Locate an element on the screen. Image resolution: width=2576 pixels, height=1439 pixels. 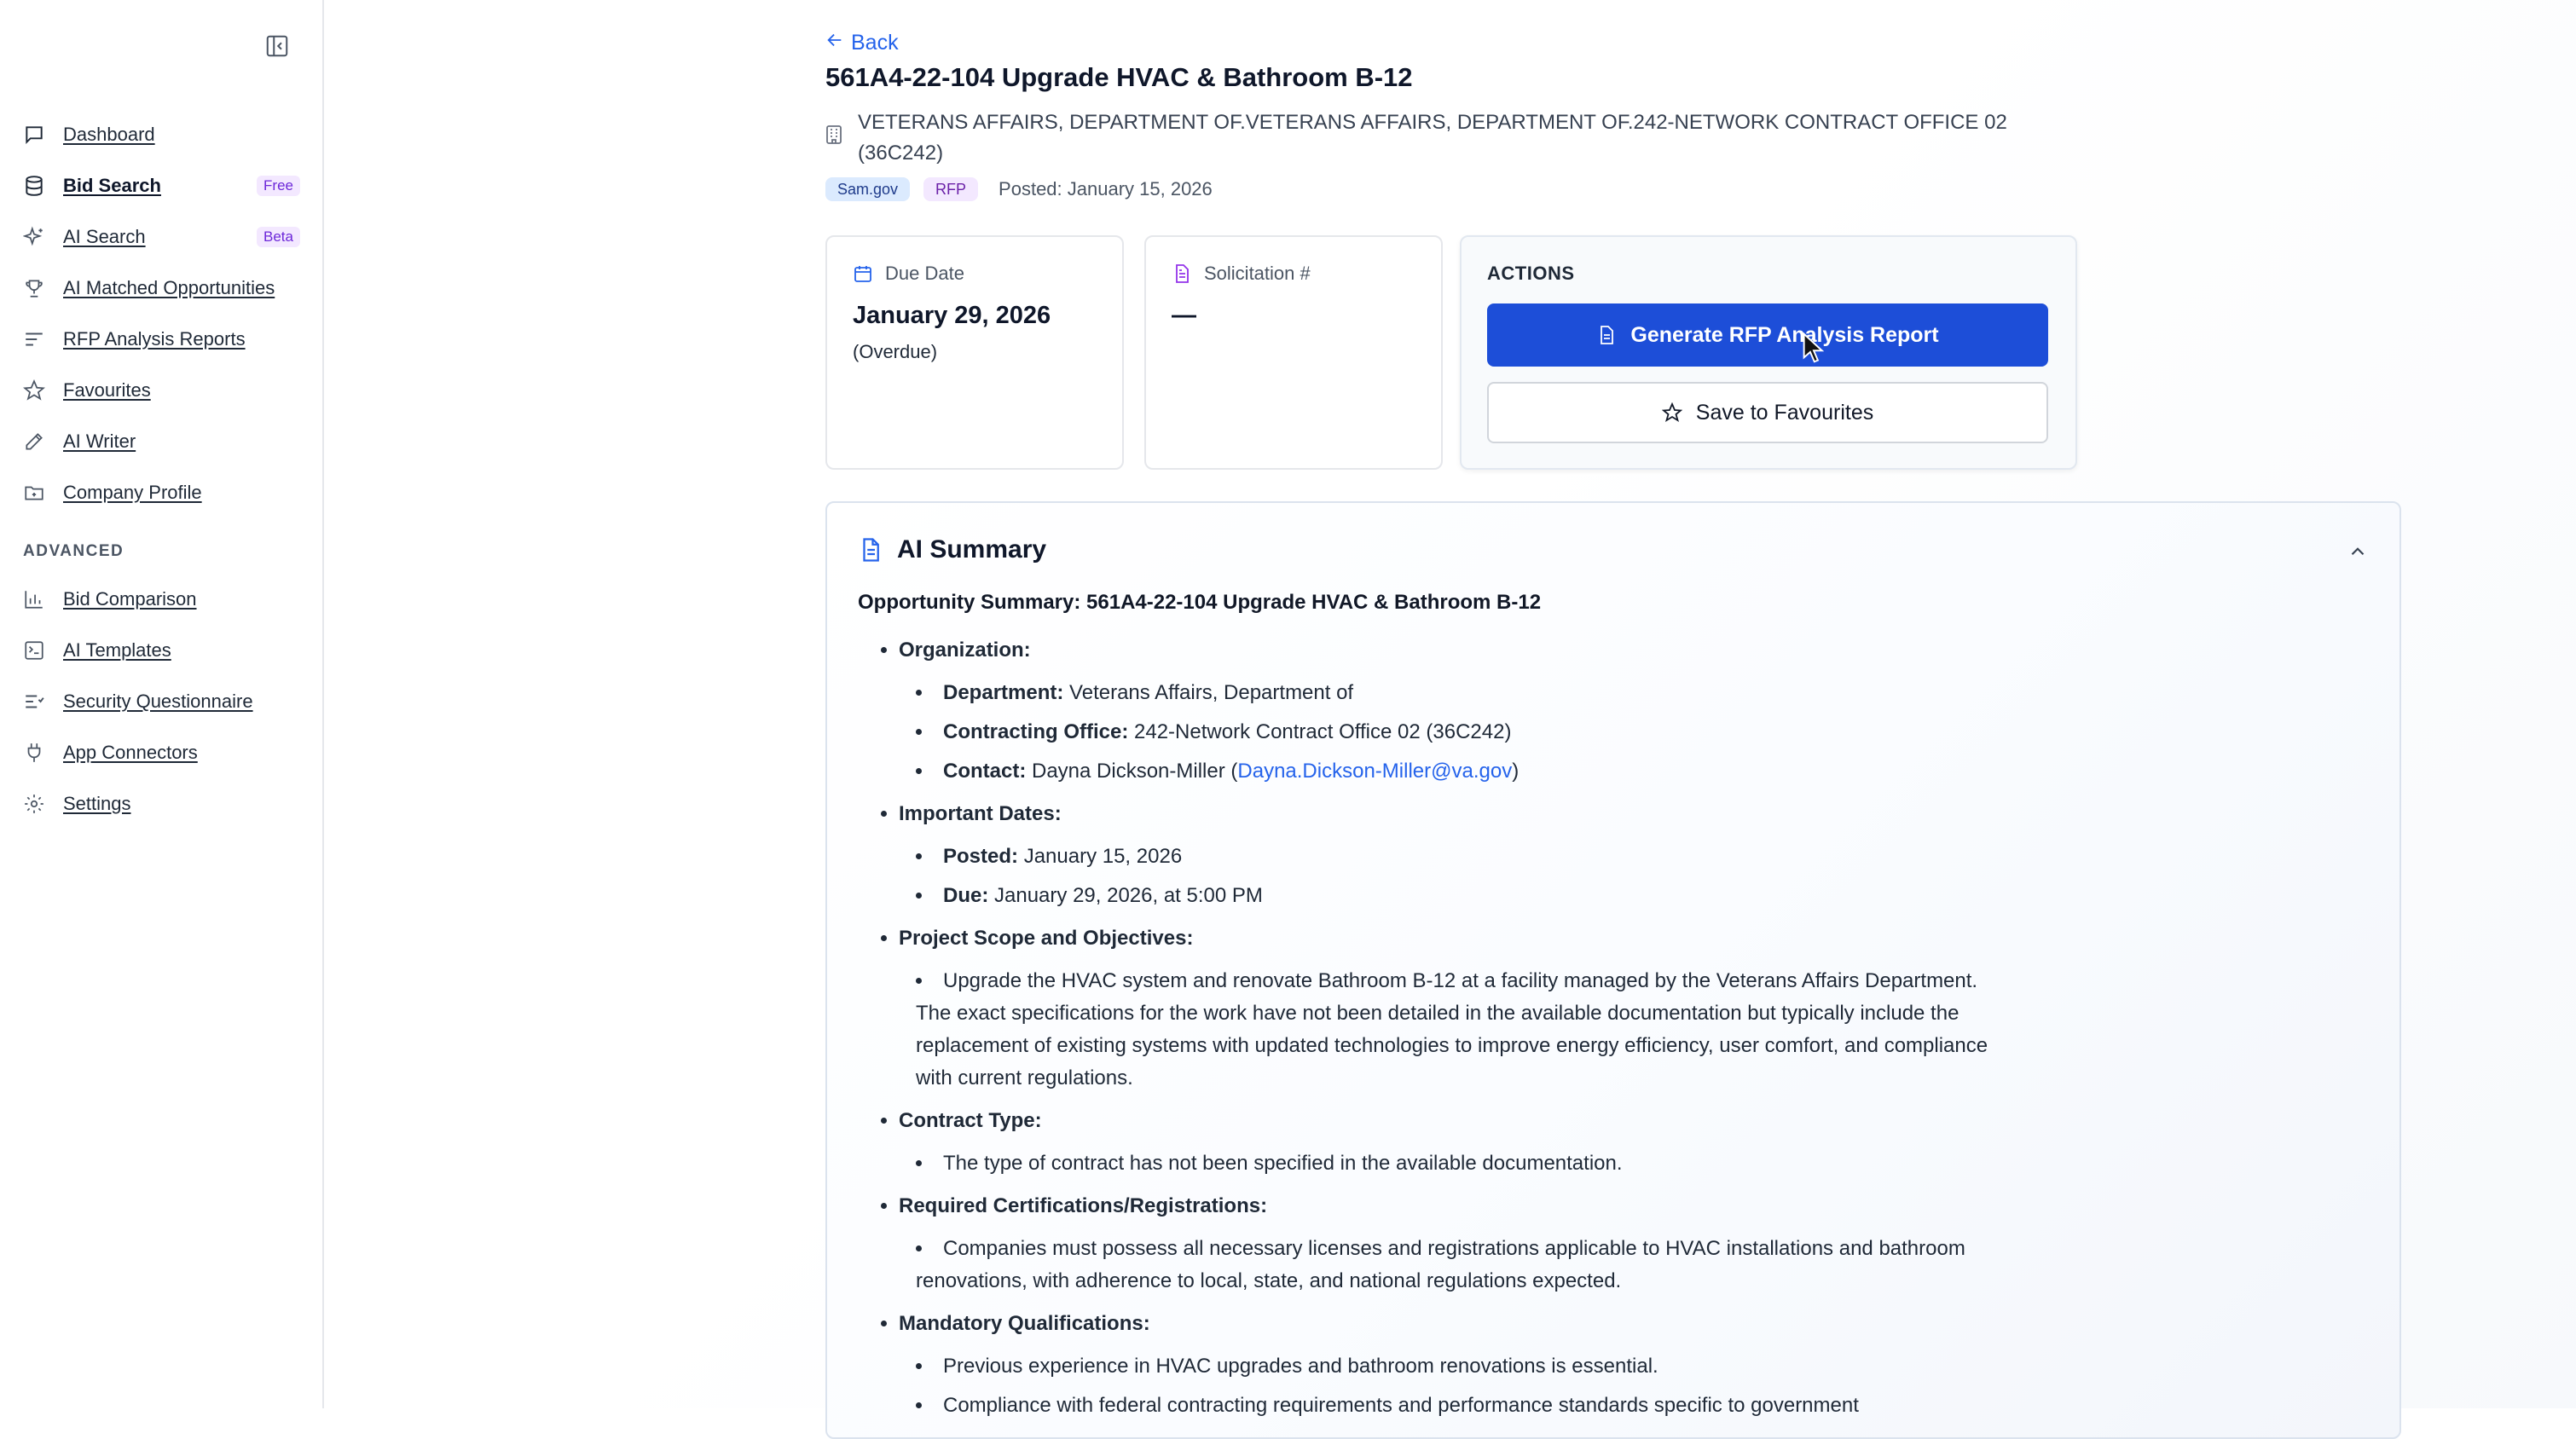
generate-report-button: Generate RFP Analysis Report is located at coordinates (1767, 335).